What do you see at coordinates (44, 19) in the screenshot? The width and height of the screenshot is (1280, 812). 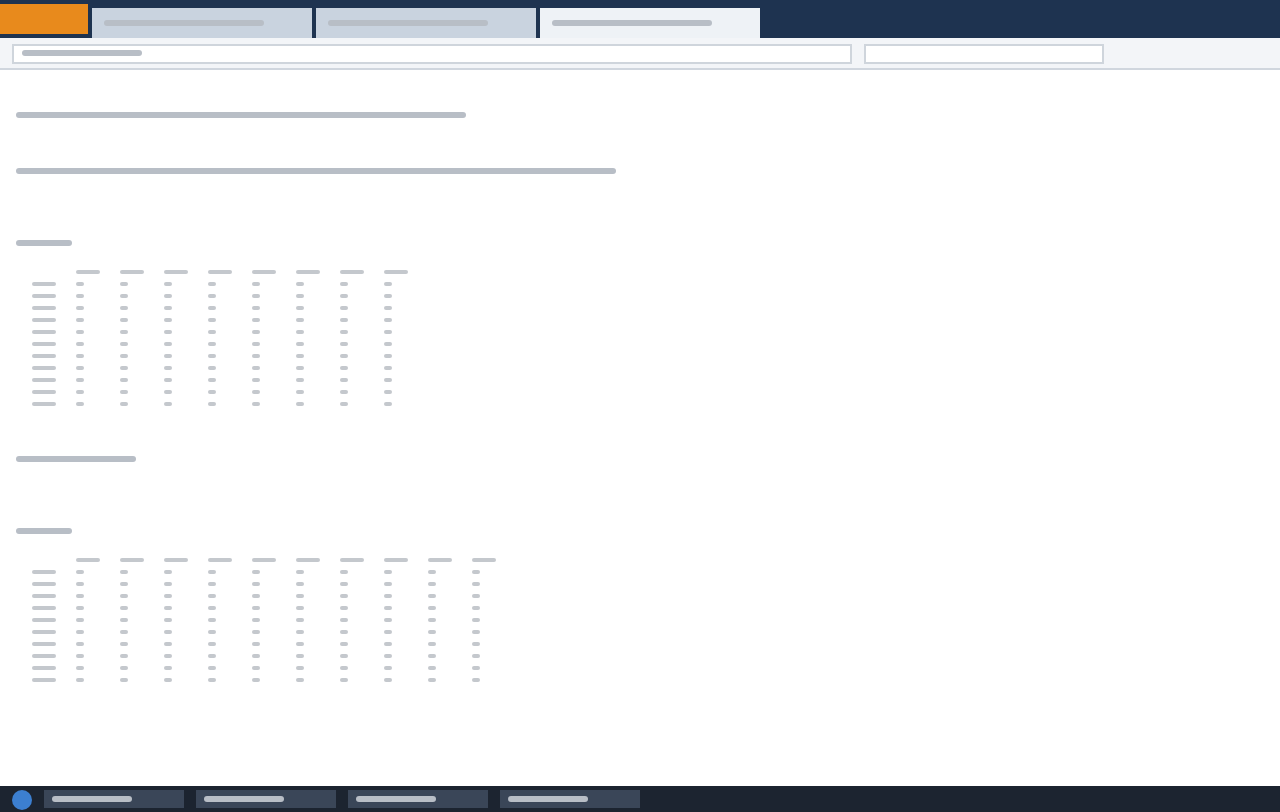 I see `browser-menu-button` at bounding box center [44, 19].